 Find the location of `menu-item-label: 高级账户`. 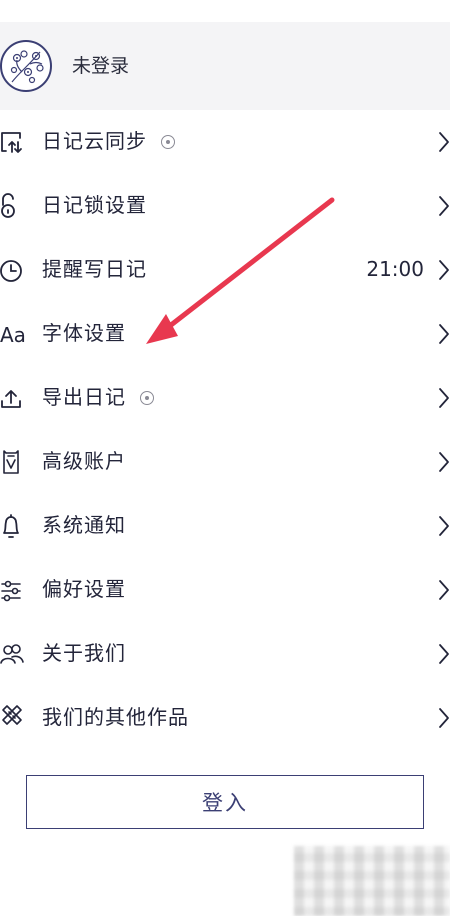

menu-item-label: 高级账户 is located at coordinates (84, 461).